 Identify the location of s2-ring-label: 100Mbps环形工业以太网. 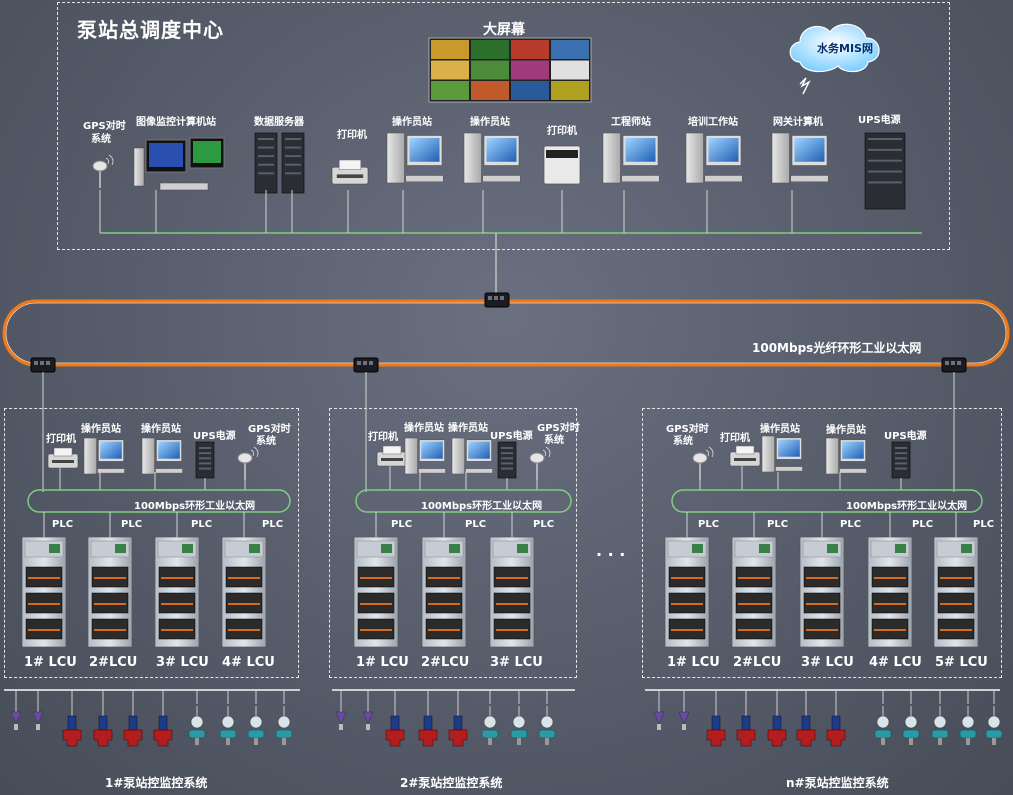
(482, 506).